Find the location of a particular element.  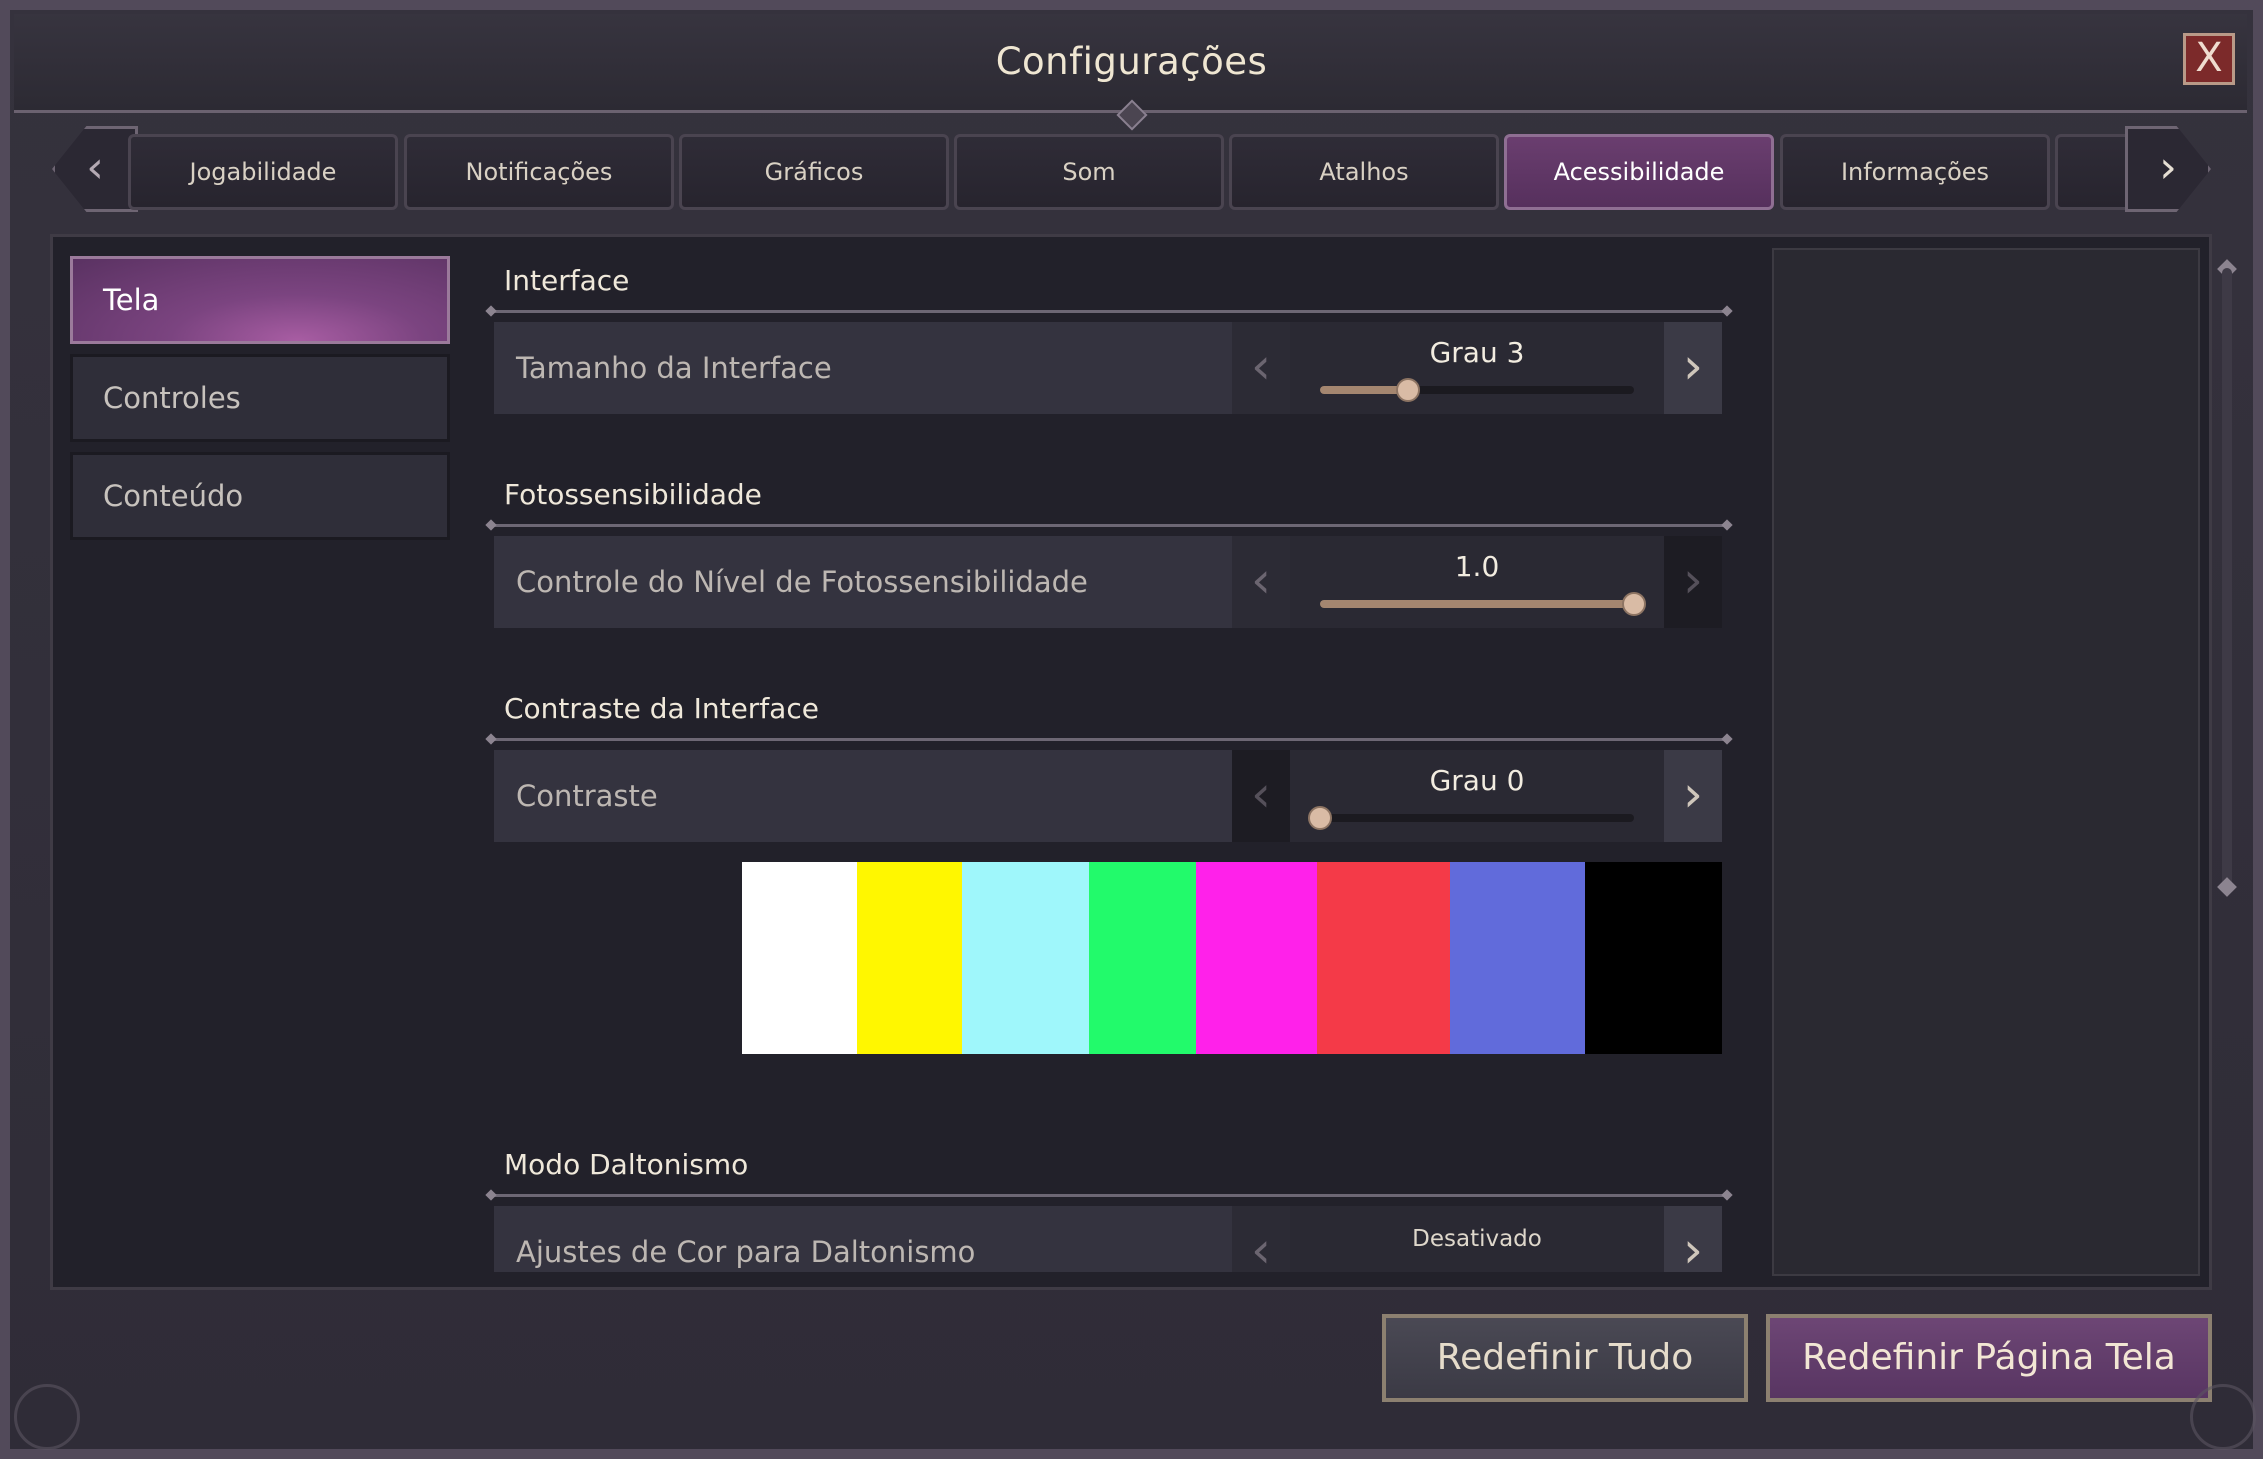

stepper-control: ‹ Grau 3 › is located at coordinates (1477, 368).